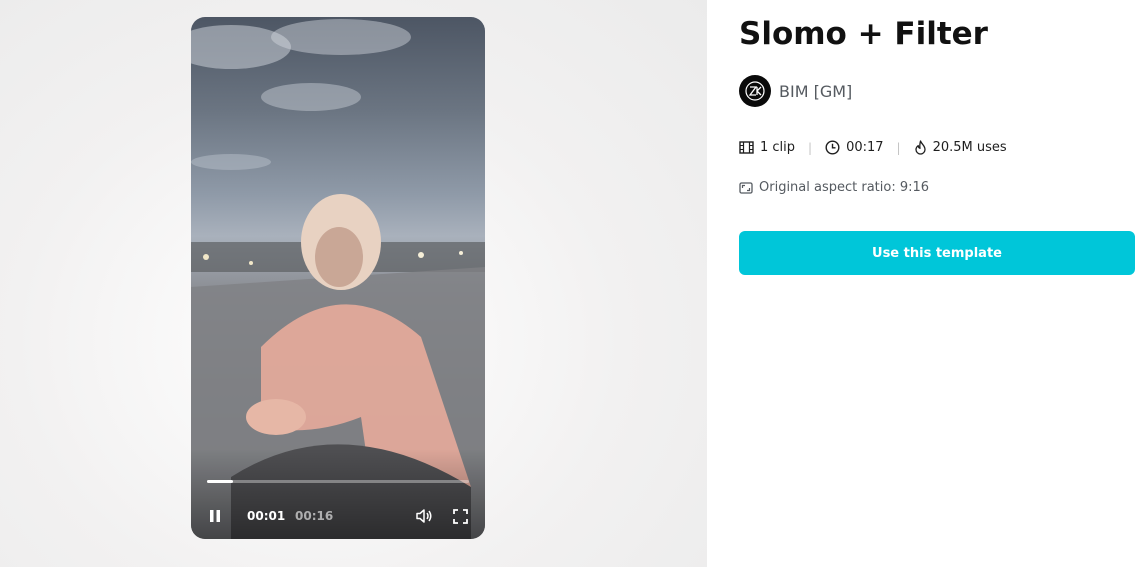  I want to click on use-template-button: Use this template, so click(937, 253).